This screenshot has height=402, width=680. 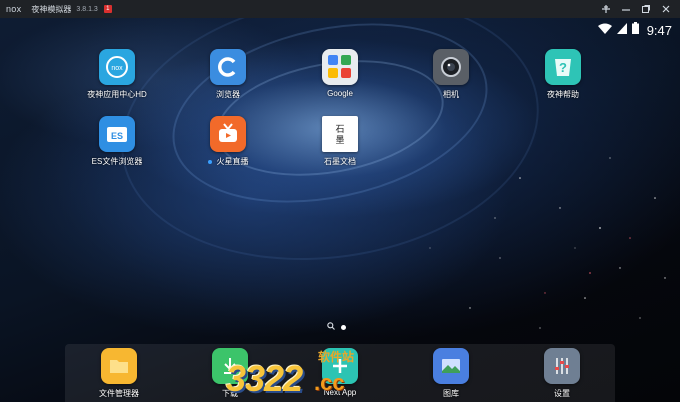 I want to click on app-label: 设置, so click(x=562, y=393).